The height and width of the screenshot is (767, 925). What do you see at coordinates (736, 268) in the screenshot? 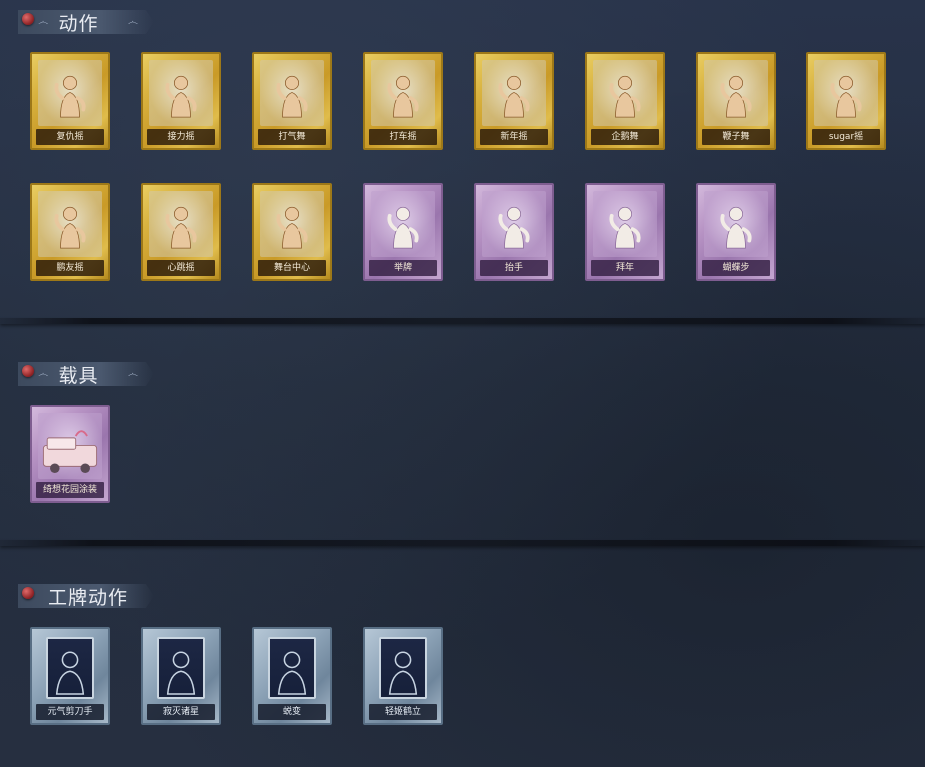
I see `card-label: 蝴蝶步` at bounding box center [736, 268].